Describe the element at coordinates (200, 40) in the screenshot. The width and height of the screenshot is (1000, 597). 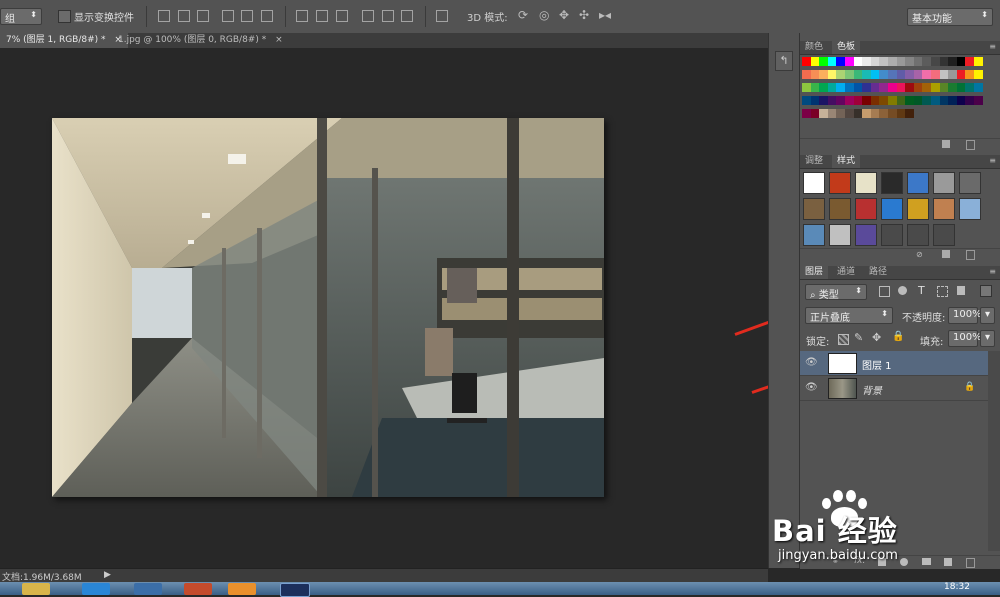
I see `tab-document-2: 1.jpg @ 100% (图层 0, RGB/8#) * ×` at that location.